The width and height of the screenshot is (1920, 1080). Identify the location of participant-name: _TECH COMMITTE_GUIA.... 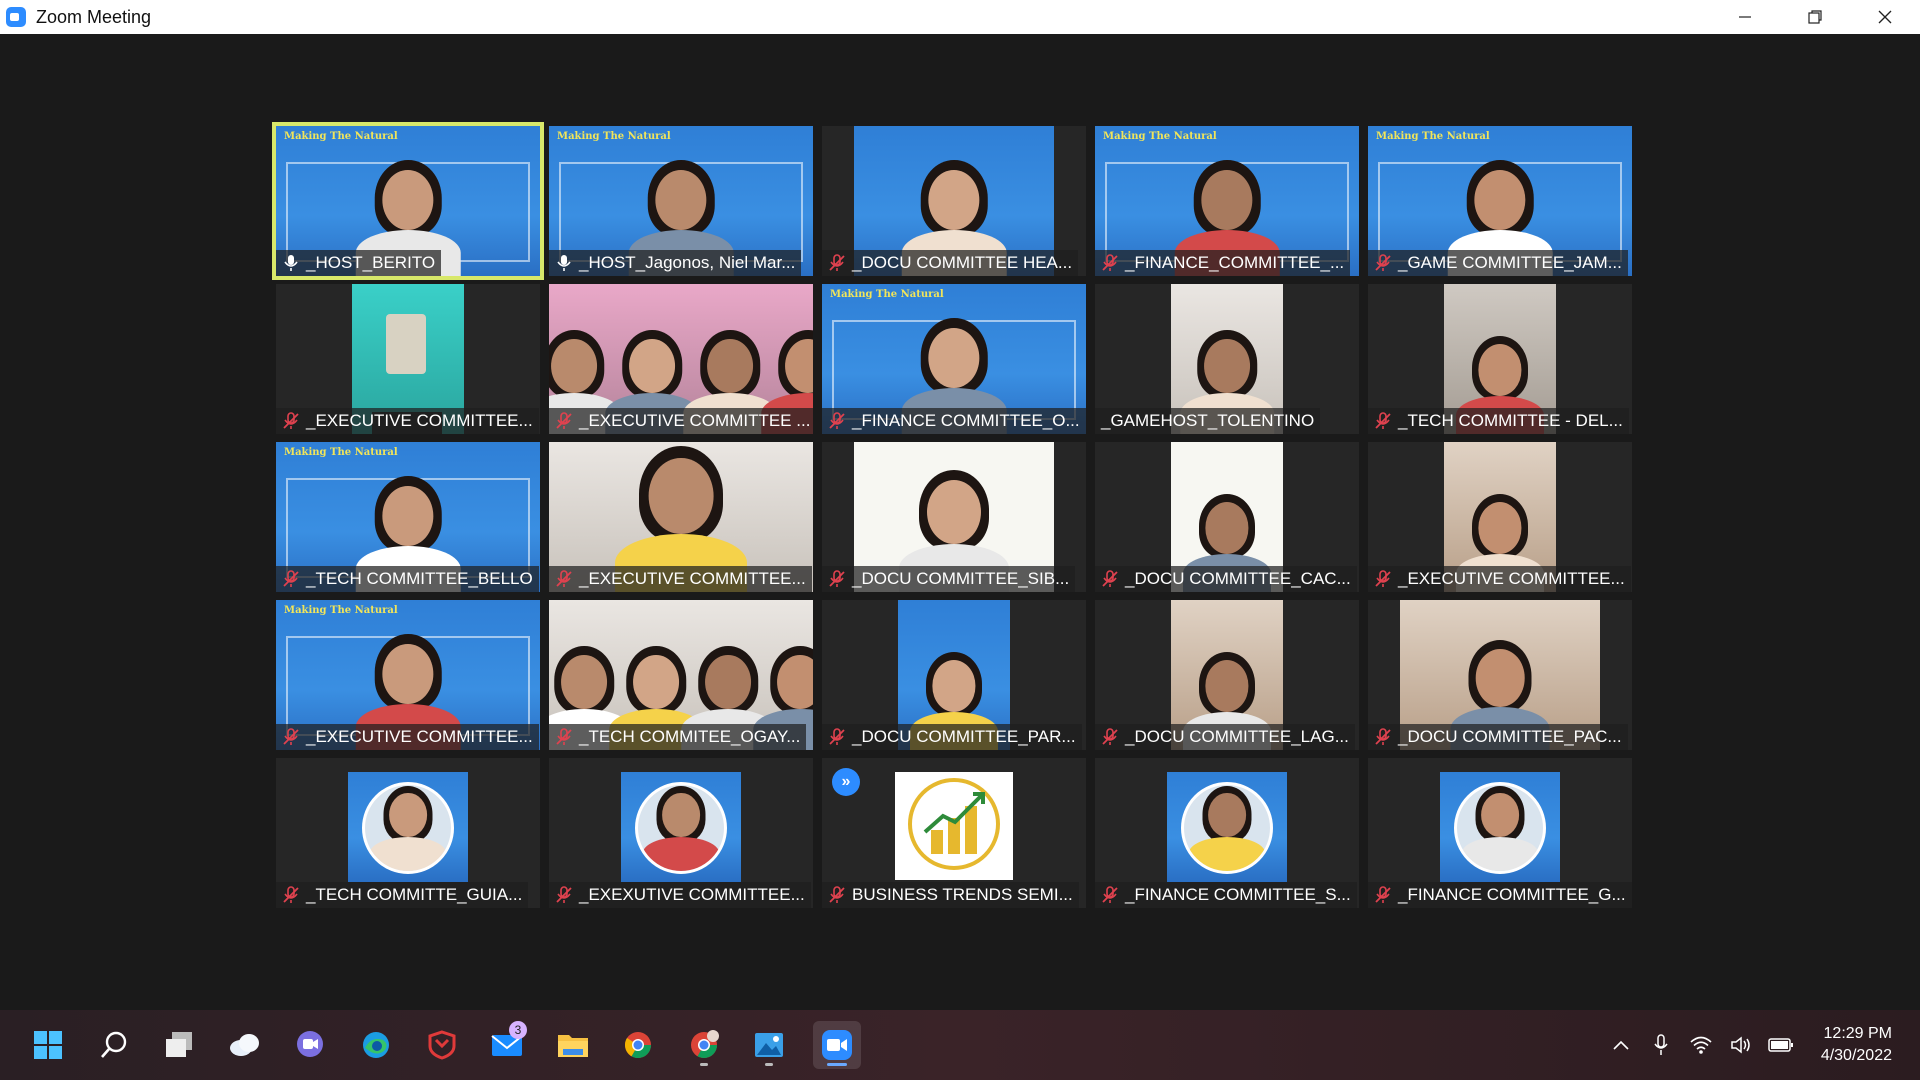
(414, 894).